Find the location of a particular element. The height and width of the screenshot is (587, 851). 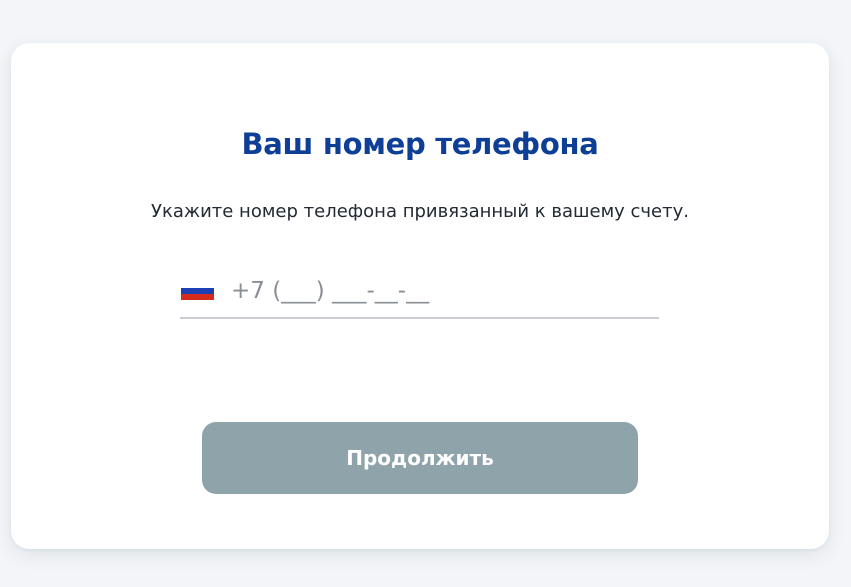

russia-flag-icon is located at coordinates (197, 291).